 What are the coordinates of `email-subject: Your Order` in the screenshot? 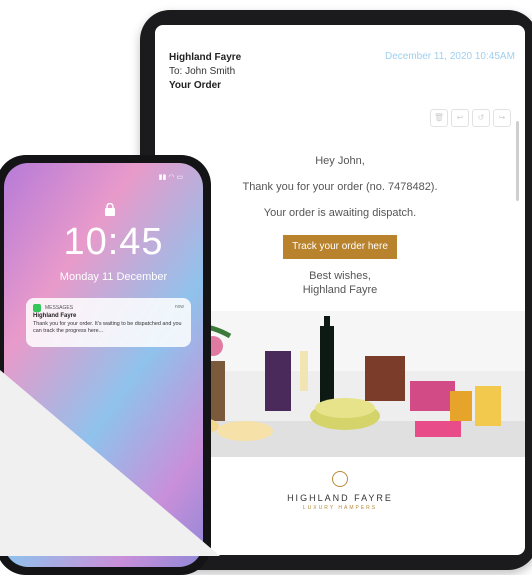 It's located at (195, 85).